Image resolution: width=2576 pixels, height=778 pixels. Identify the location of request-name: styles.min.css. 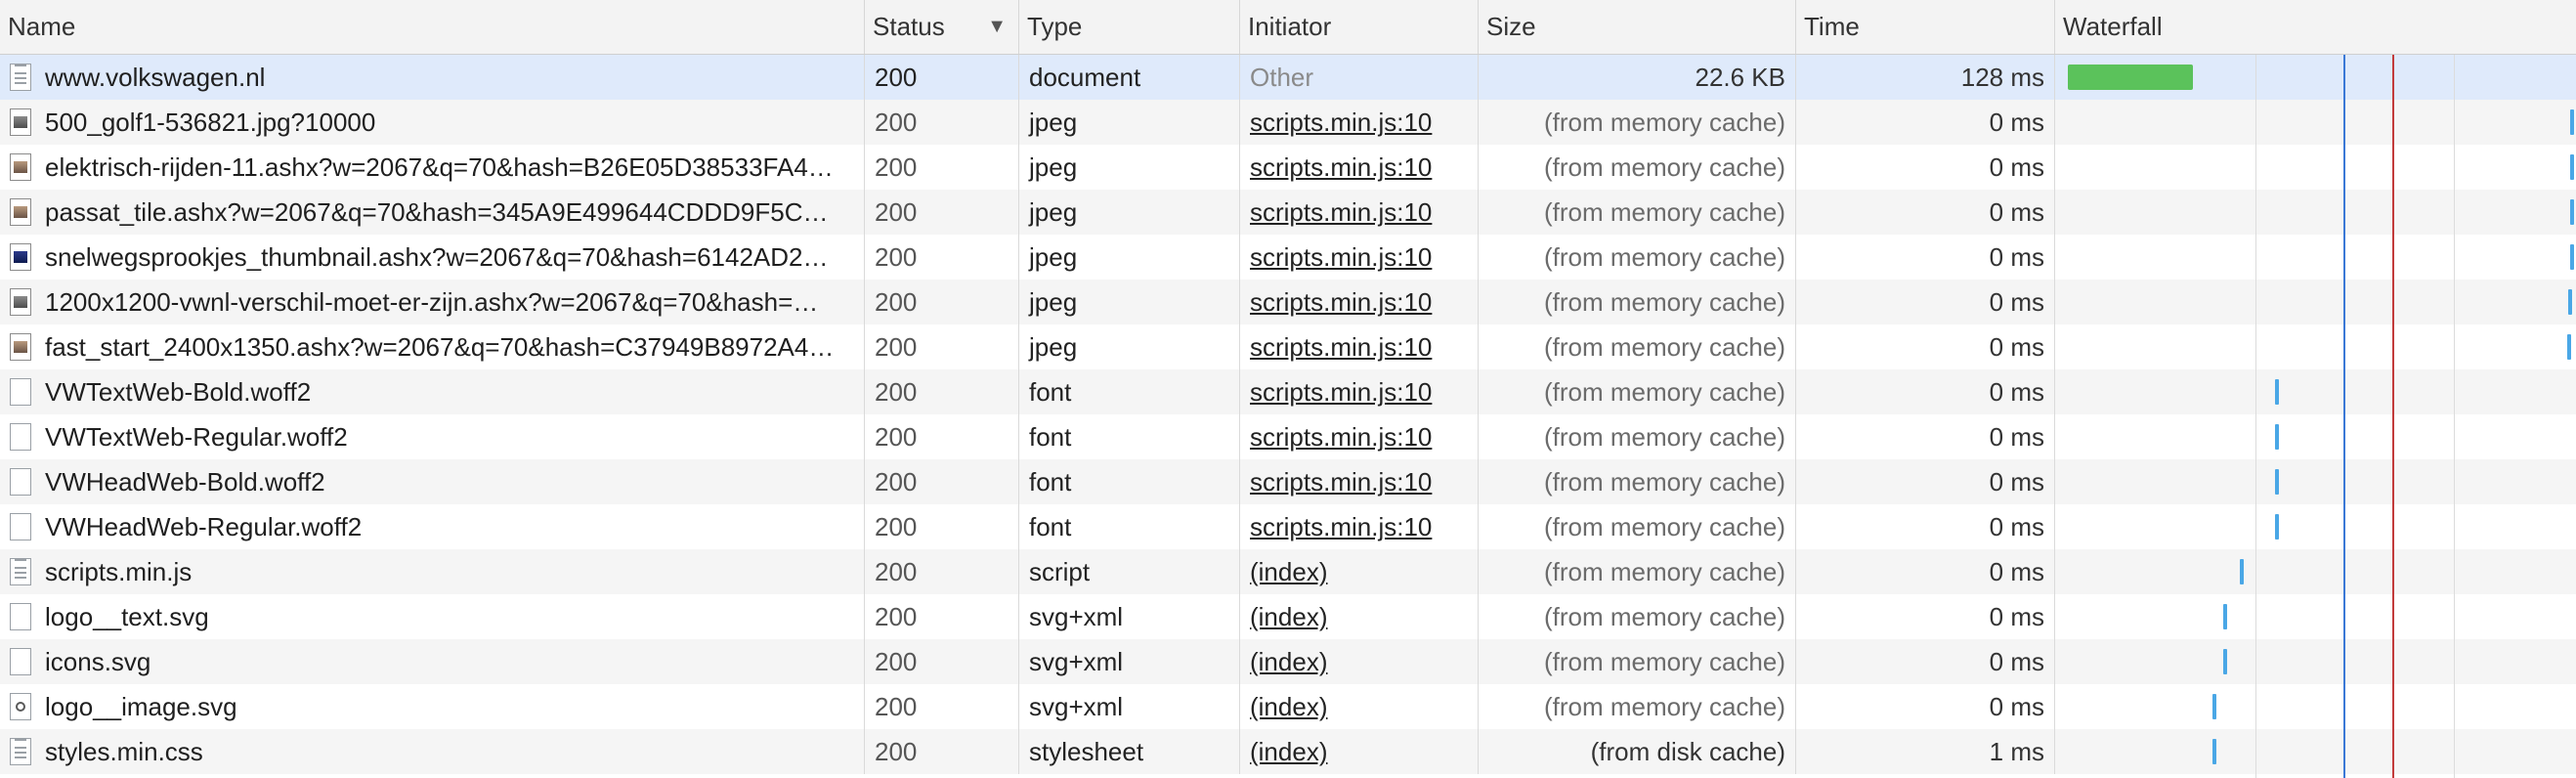
(433, 751).